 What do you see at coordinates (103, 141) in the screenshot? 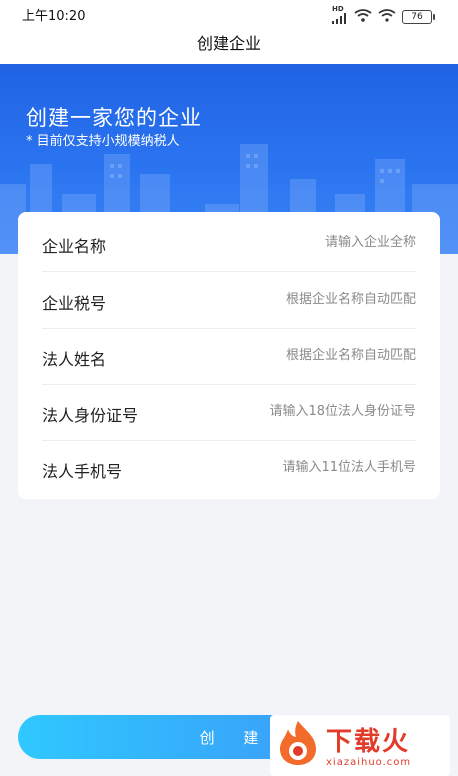
I see `hero-subtitle: * 目前仅支持小规模纳税人` at bounding box center [103, 141].